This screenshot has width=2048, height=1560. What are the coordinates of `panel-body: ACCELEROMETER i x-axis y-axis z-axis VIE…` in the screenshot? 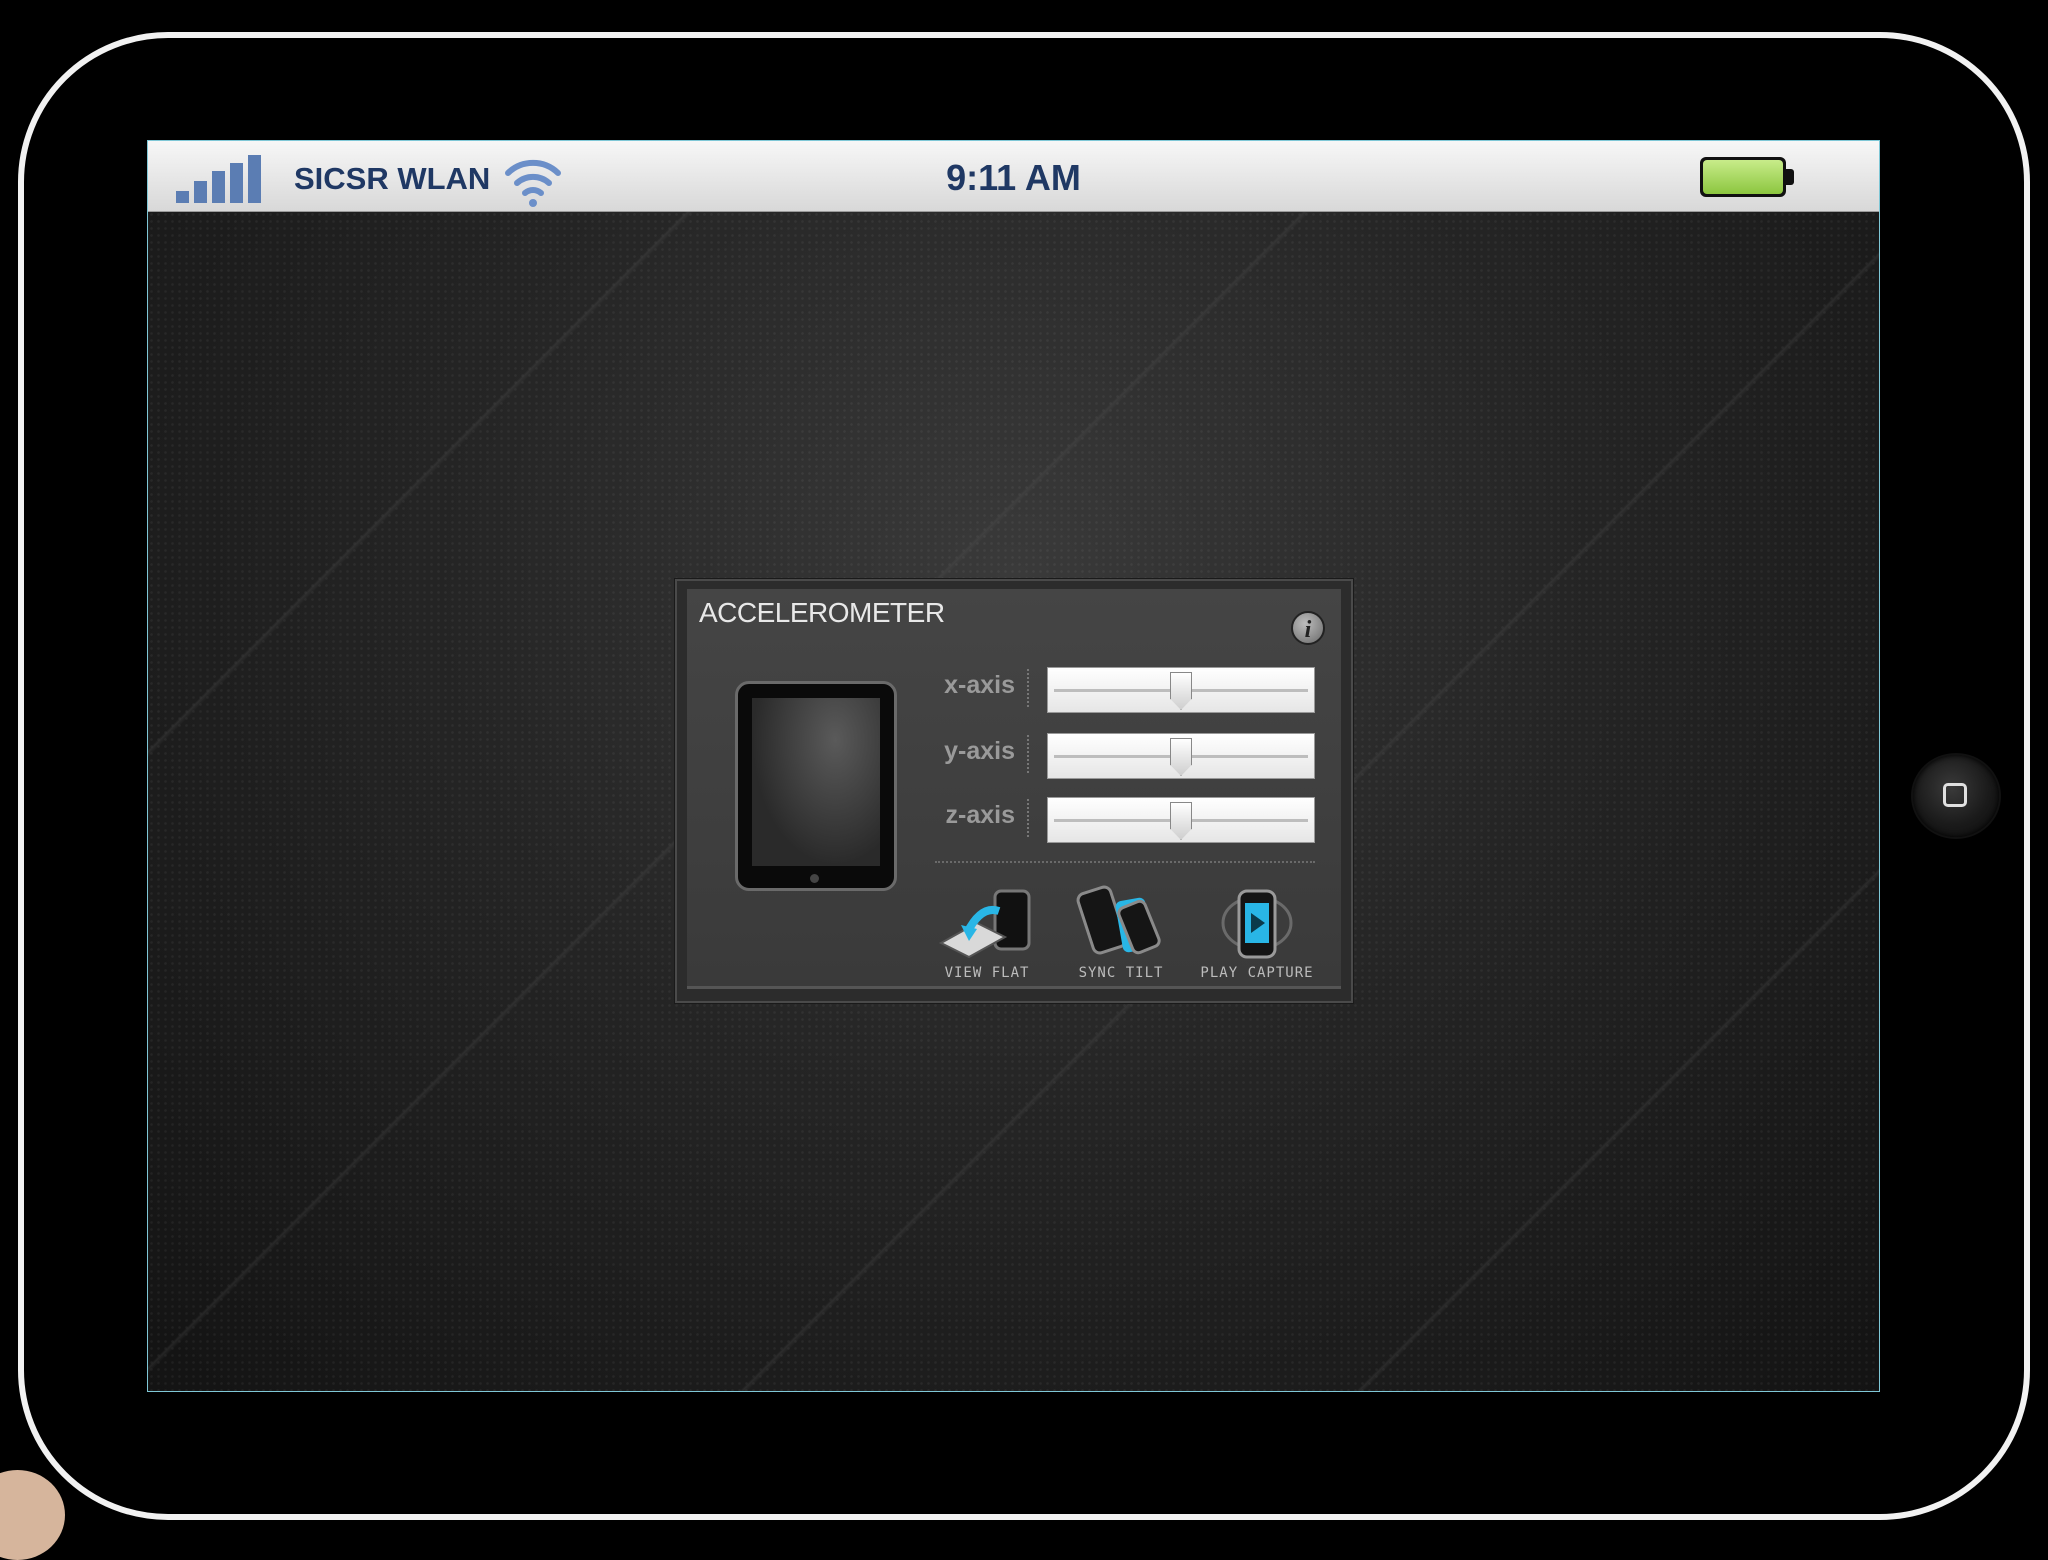 It's located at (1014, 789).